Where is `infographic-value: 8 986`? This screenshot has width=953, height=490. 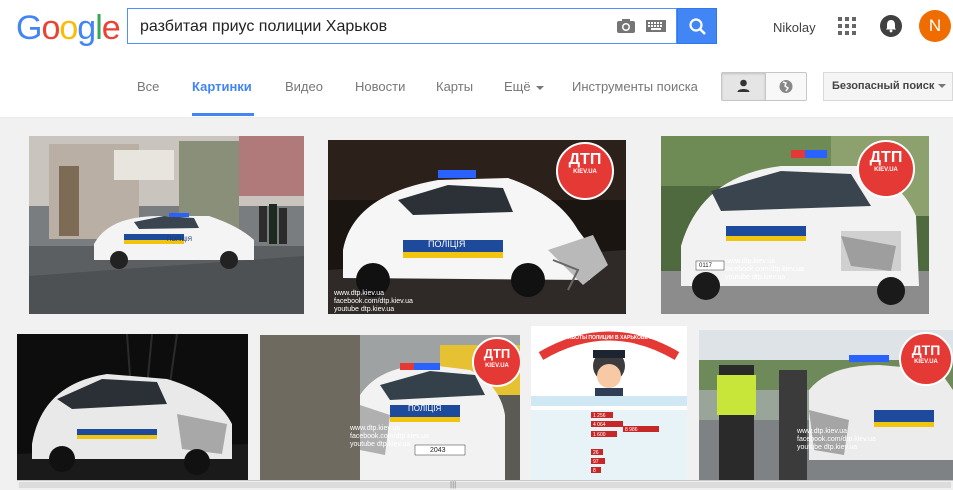
infographic-value: 8 986 is located at coordinates (631, 430).